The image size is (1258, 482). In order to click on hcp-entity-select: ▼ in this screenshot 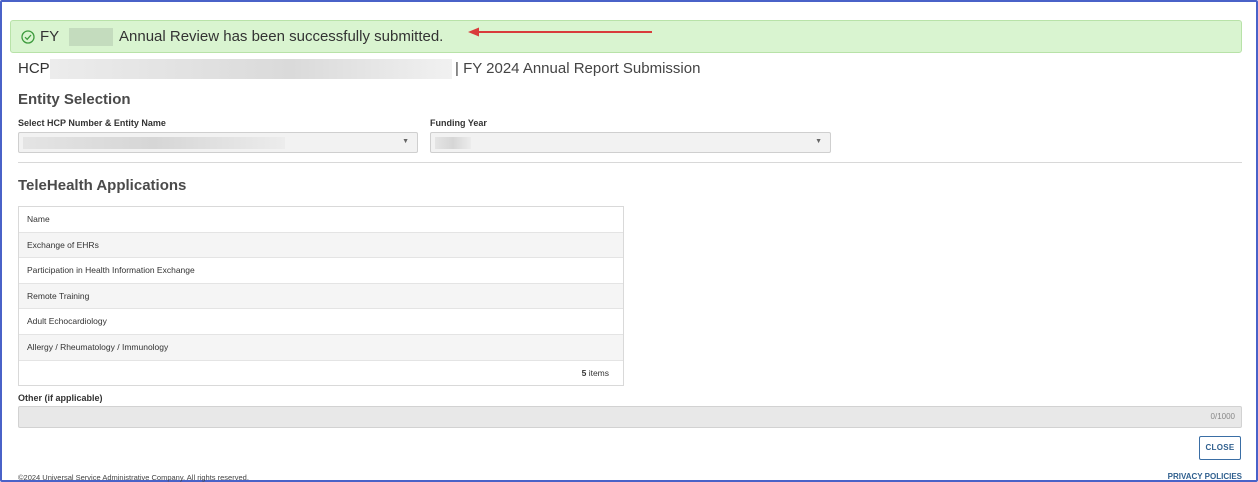, I will do `click(218, 142)`.